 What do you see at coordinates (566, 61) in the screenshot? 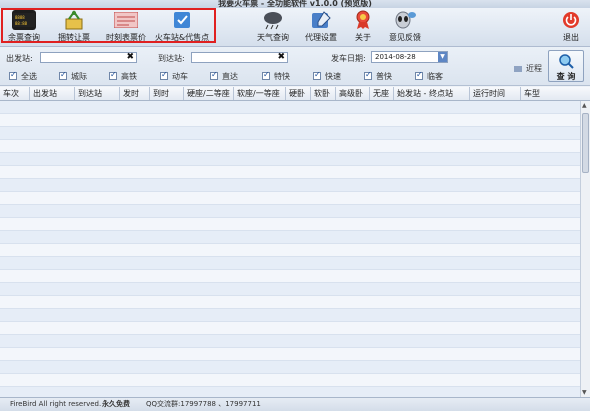
I see `search-icon` at bounding box center [566, 61].